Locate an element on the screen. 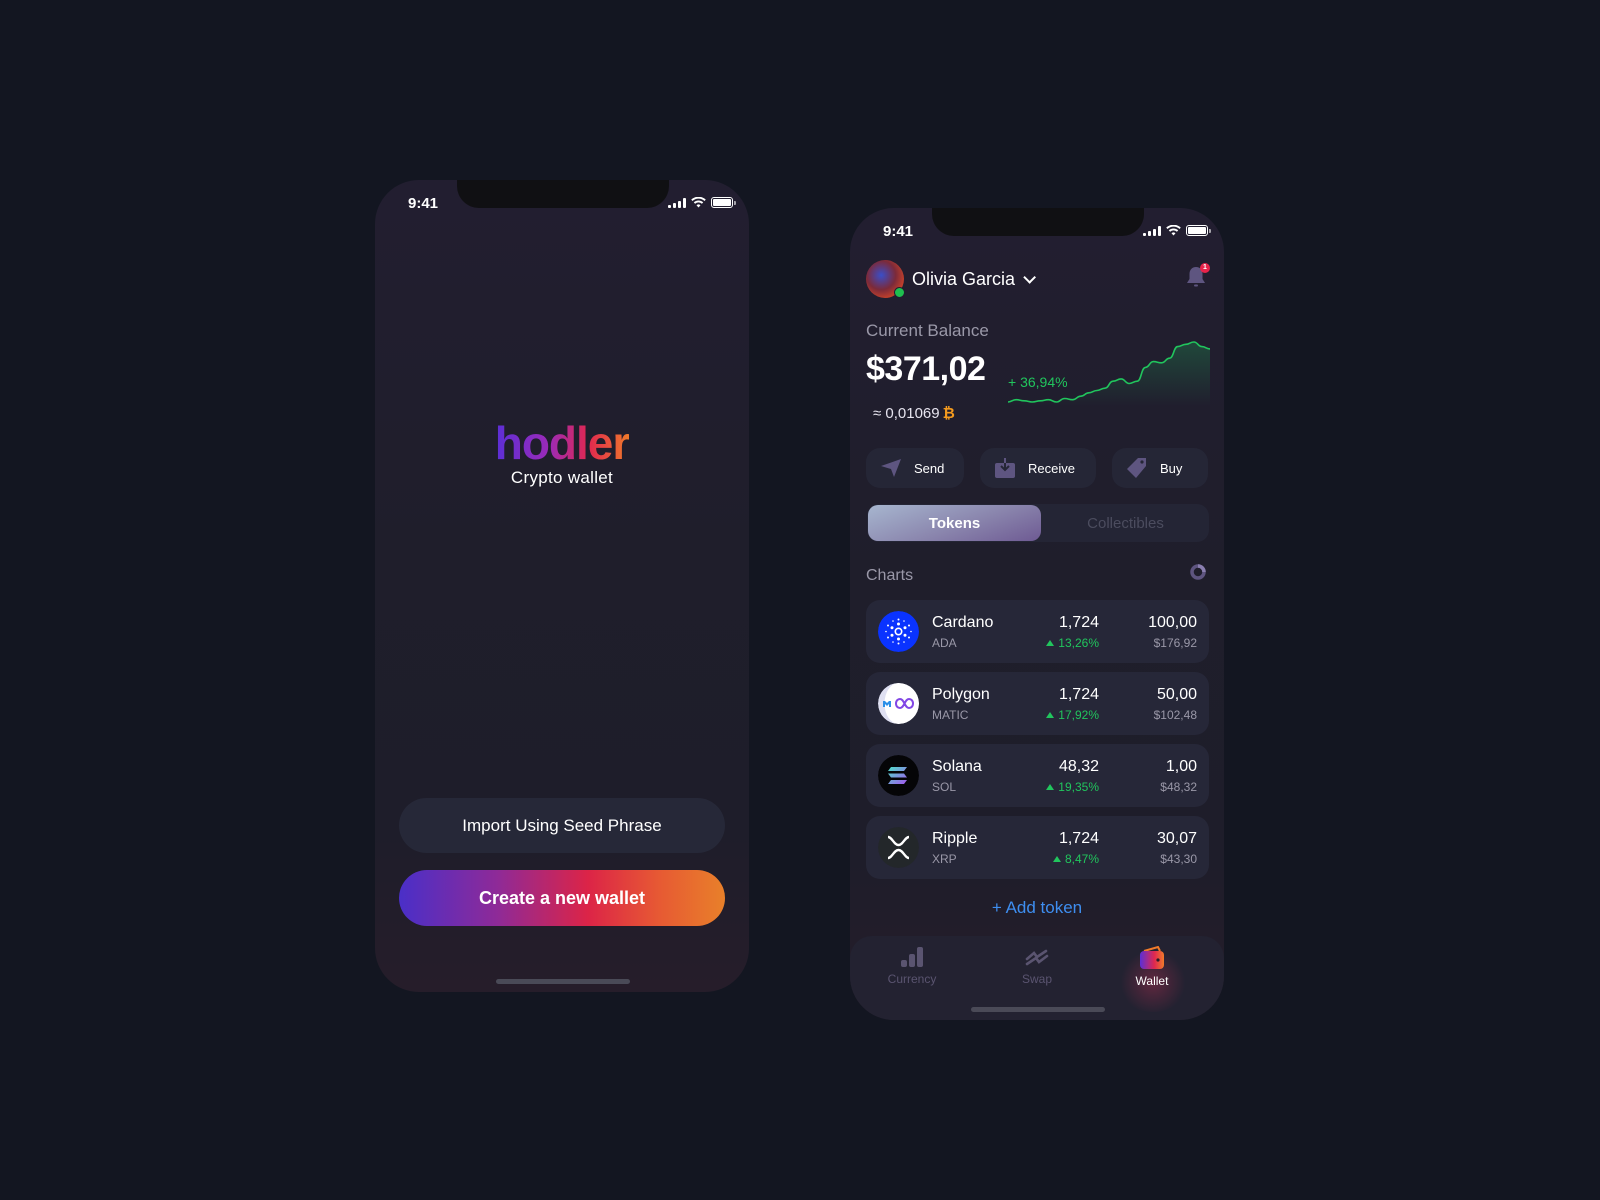 This screenshot has height=1200, width=1600. token-row-cardano: Cardano ADA 1,724 13,26% 100,00 $176,92 is located at coordinates (1037, 631).